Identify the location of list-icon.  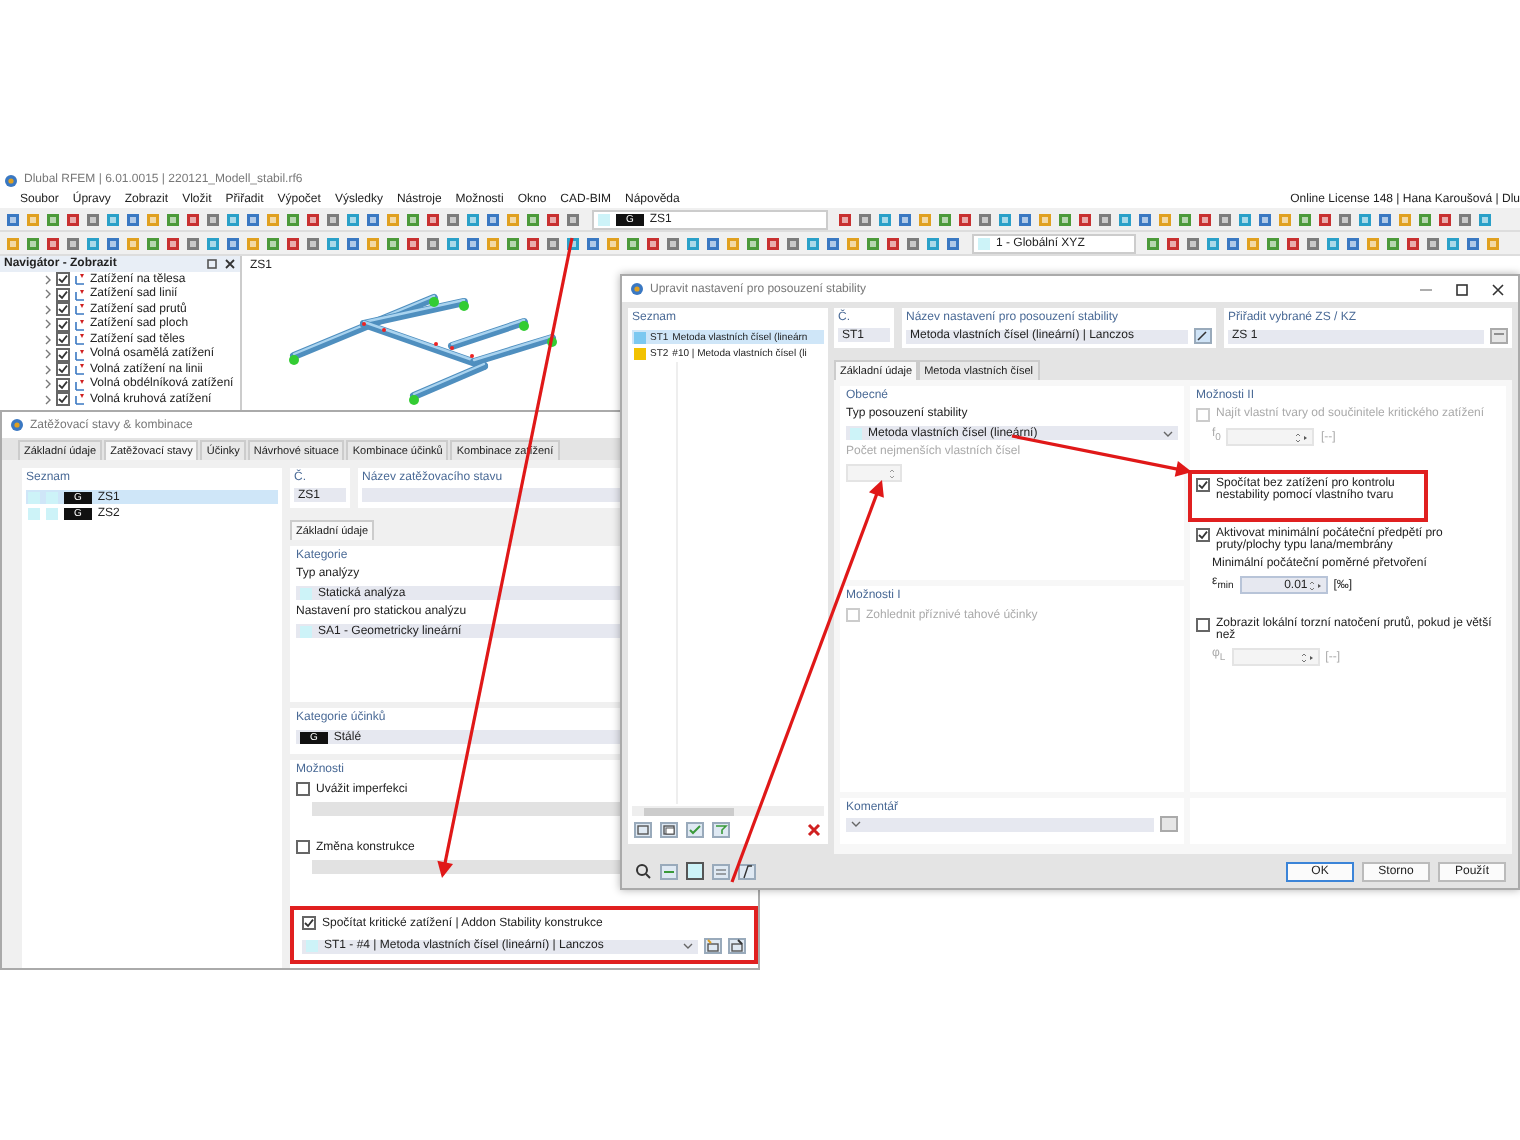
(1499, 336).